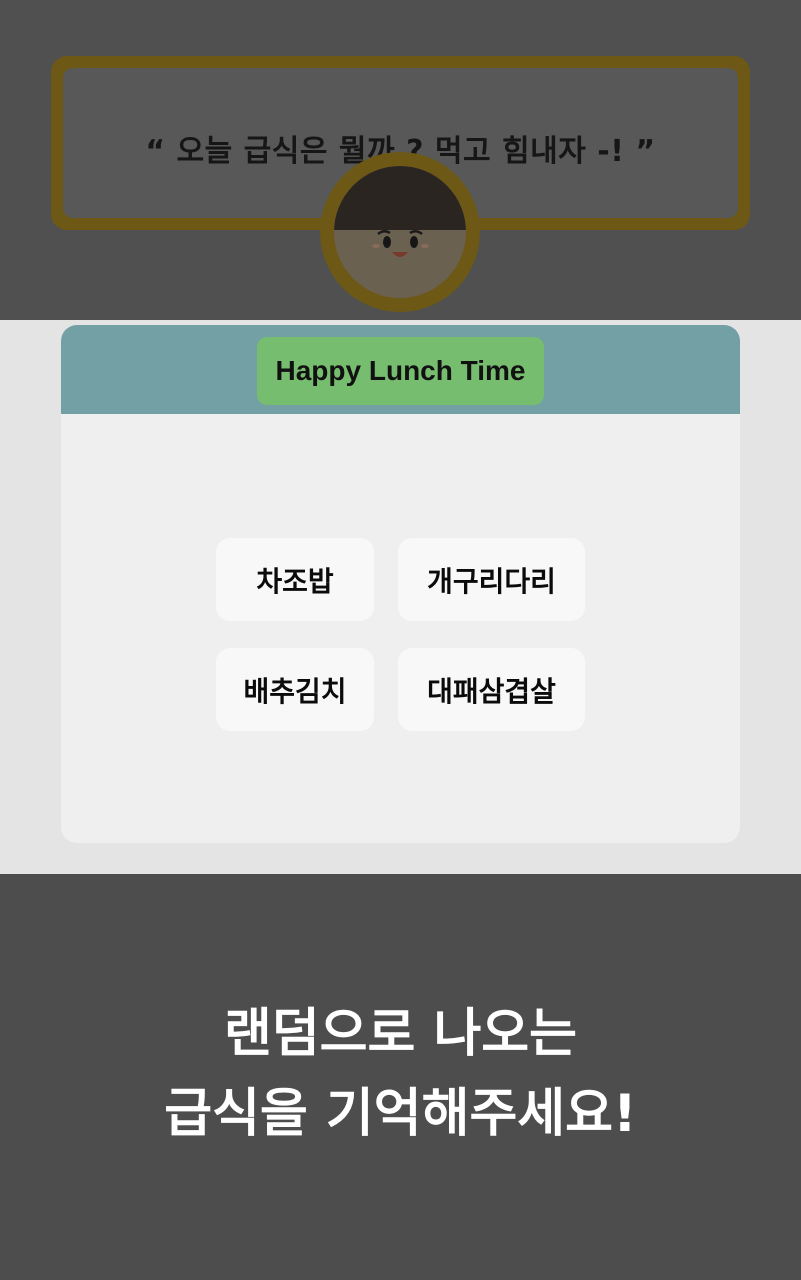 Image resolution: width=801 pixels, height=1280 pixels. I want to click on instruction-text: 랜덤으로 나오는 급식을 기억해주세요!, so click(400, 1074).